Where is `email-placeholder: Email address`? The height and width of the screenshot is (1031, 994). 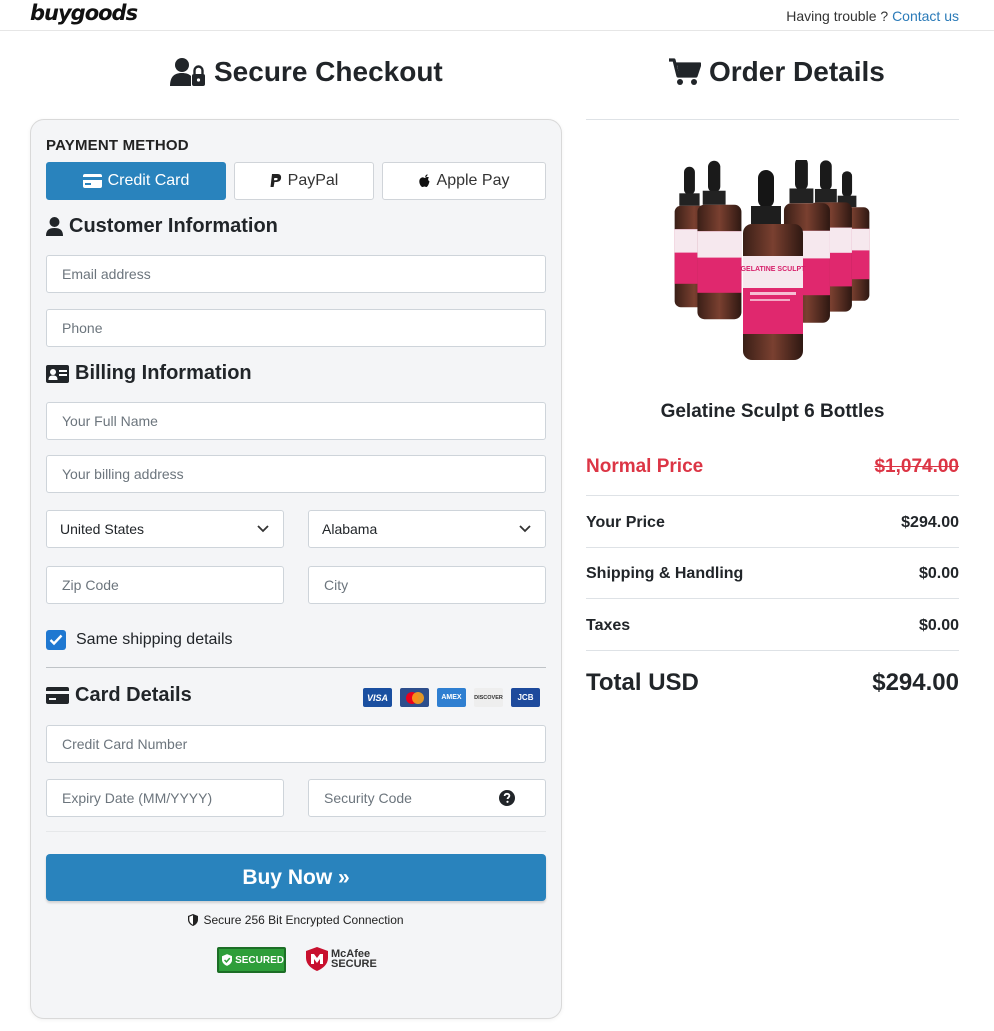 email-placeholder: Email address is located at coordinates (106, 274).